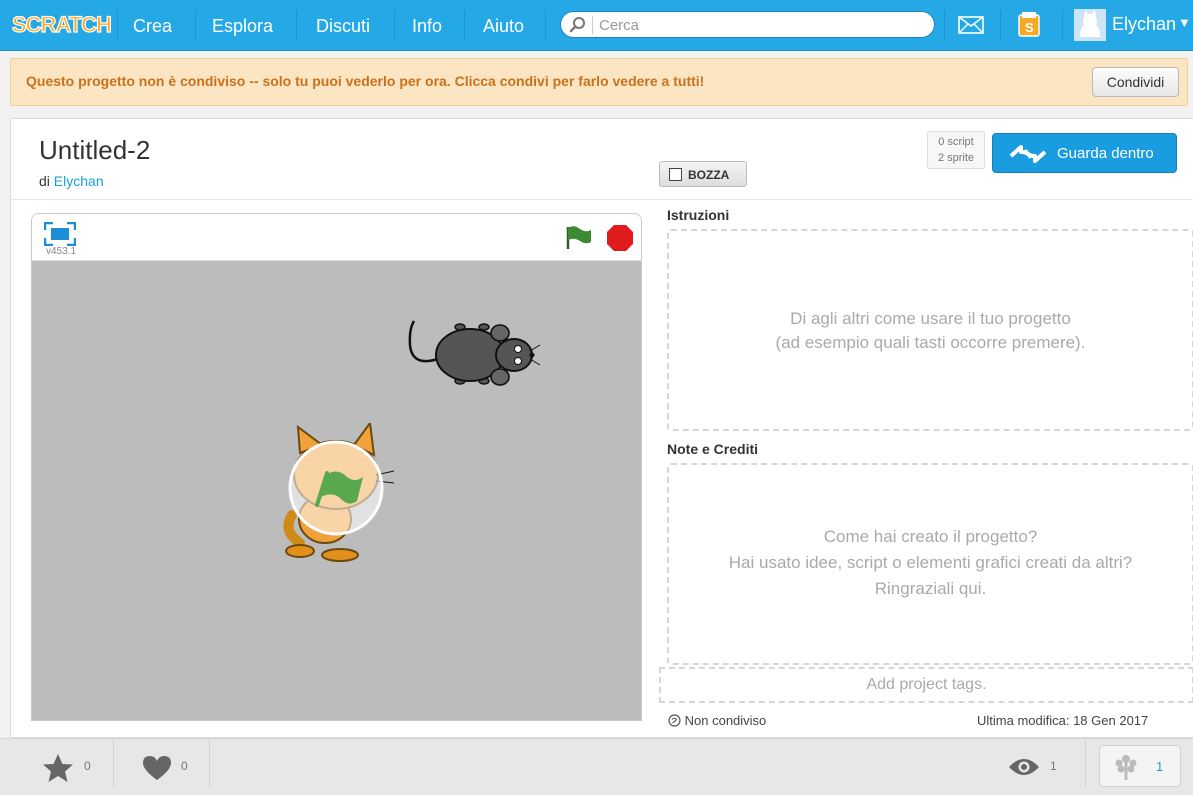 This screenshot has width=1193, height=795. I want to click on project-byline: di Elychan, so click(71, 181).